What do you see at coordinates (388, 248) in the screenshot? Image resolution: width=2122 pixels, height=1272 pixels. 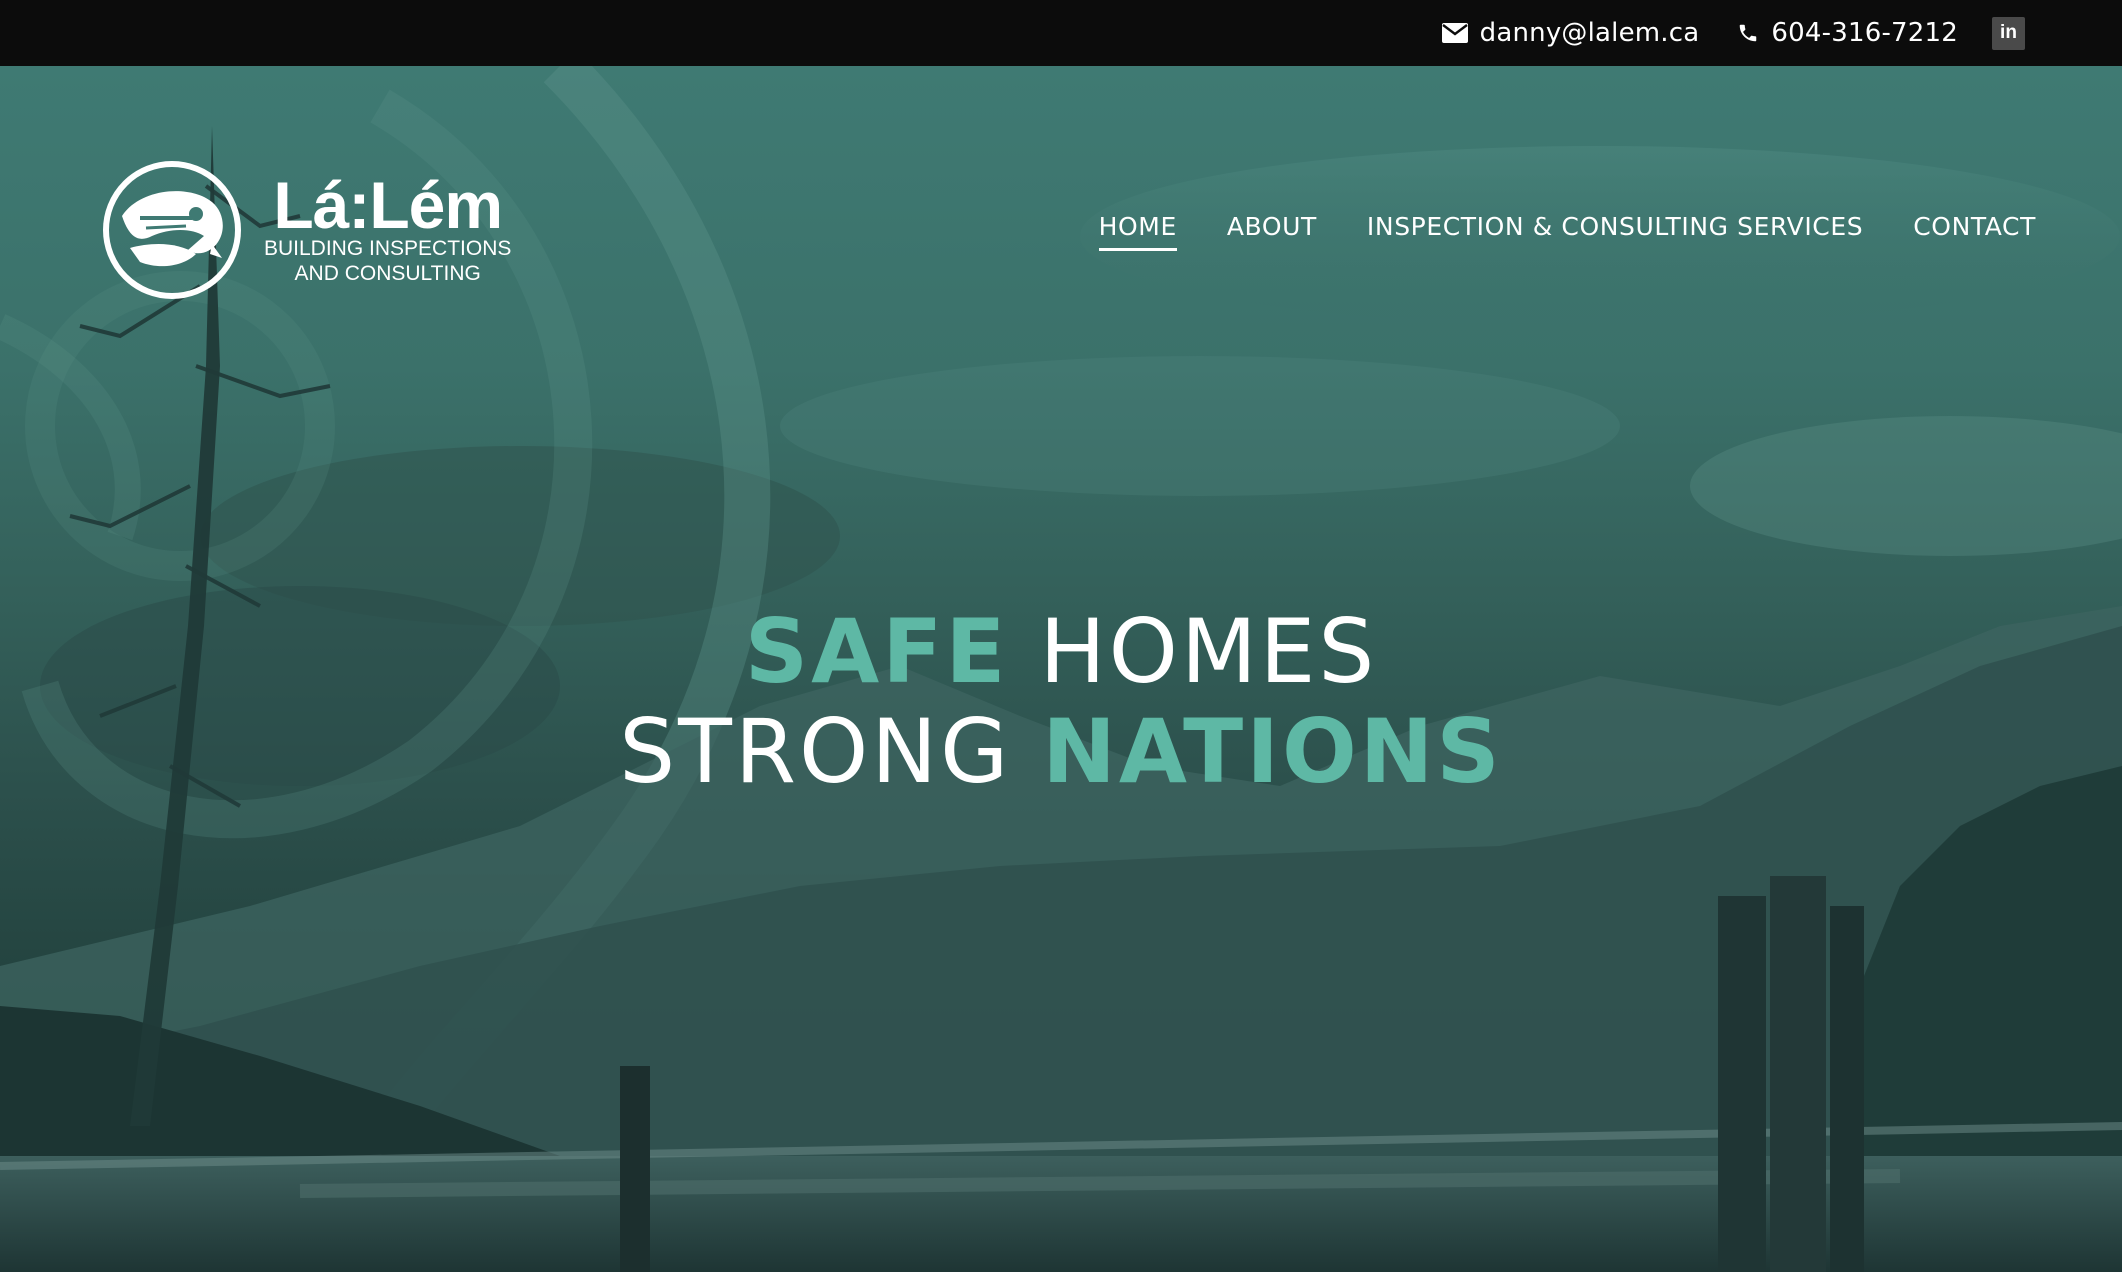 I see `brand-subtitle-line1: BUILDING INSPECTIONS` at bounding box center [388, 248].